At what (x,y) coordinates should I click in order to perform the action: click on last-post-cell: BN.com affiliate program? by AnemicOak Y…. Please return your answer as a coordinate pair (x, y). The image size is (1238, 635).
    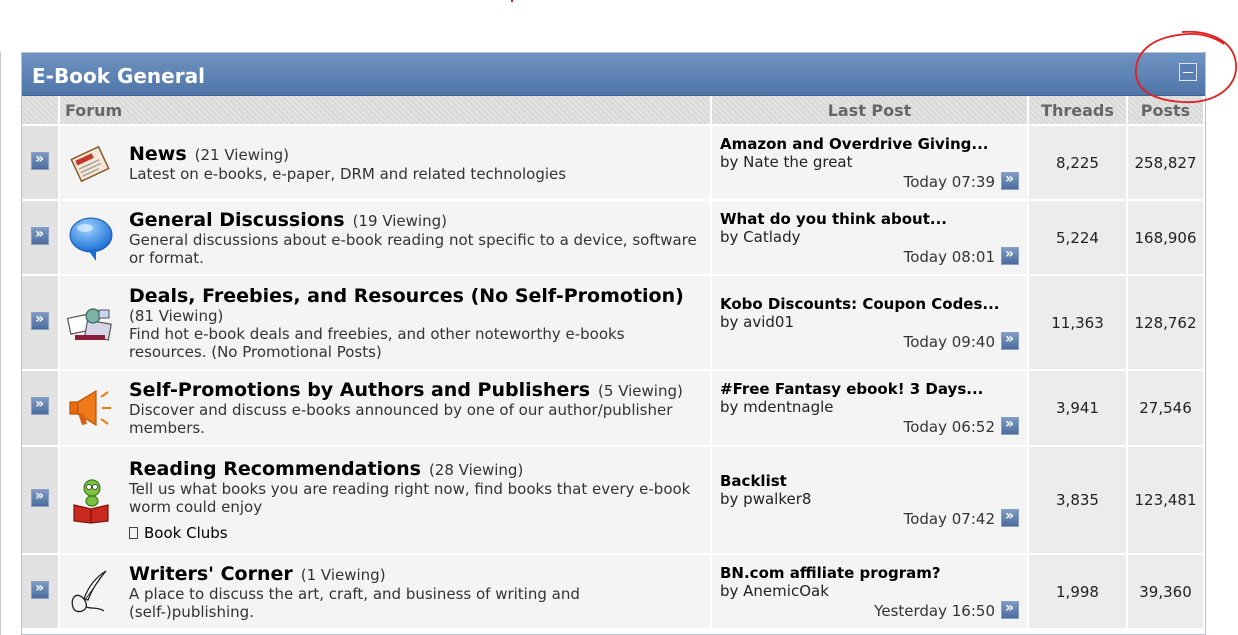
    Looking at the image, I should click on (870, 592).